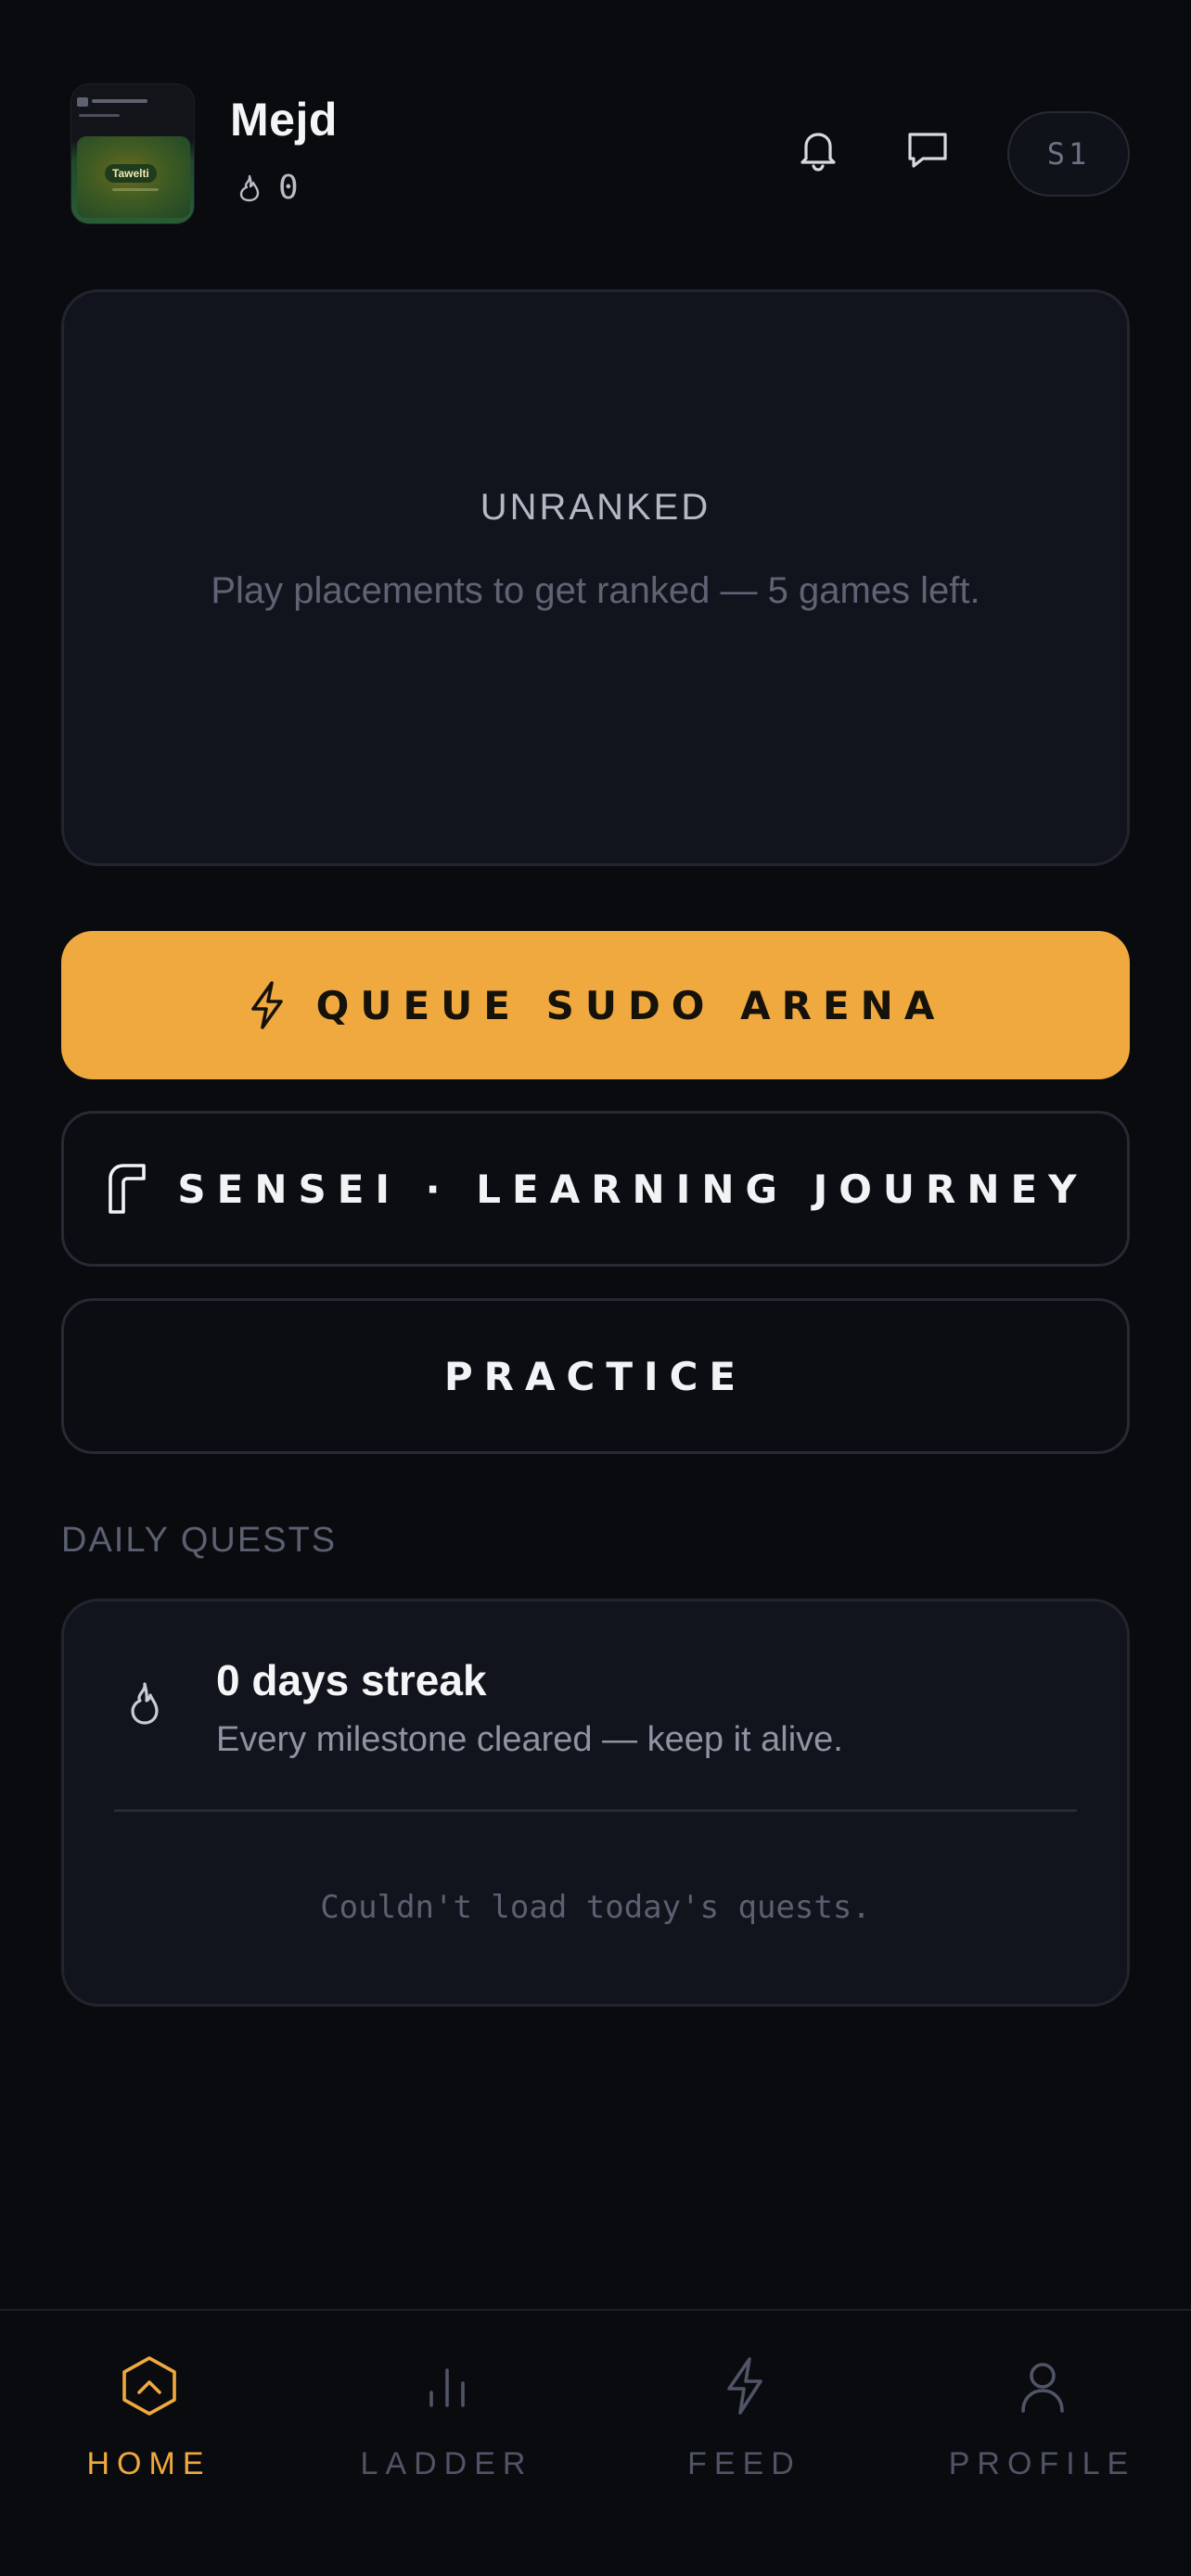  I want to click on nav-home-label: HOME, so click(148, 2463).